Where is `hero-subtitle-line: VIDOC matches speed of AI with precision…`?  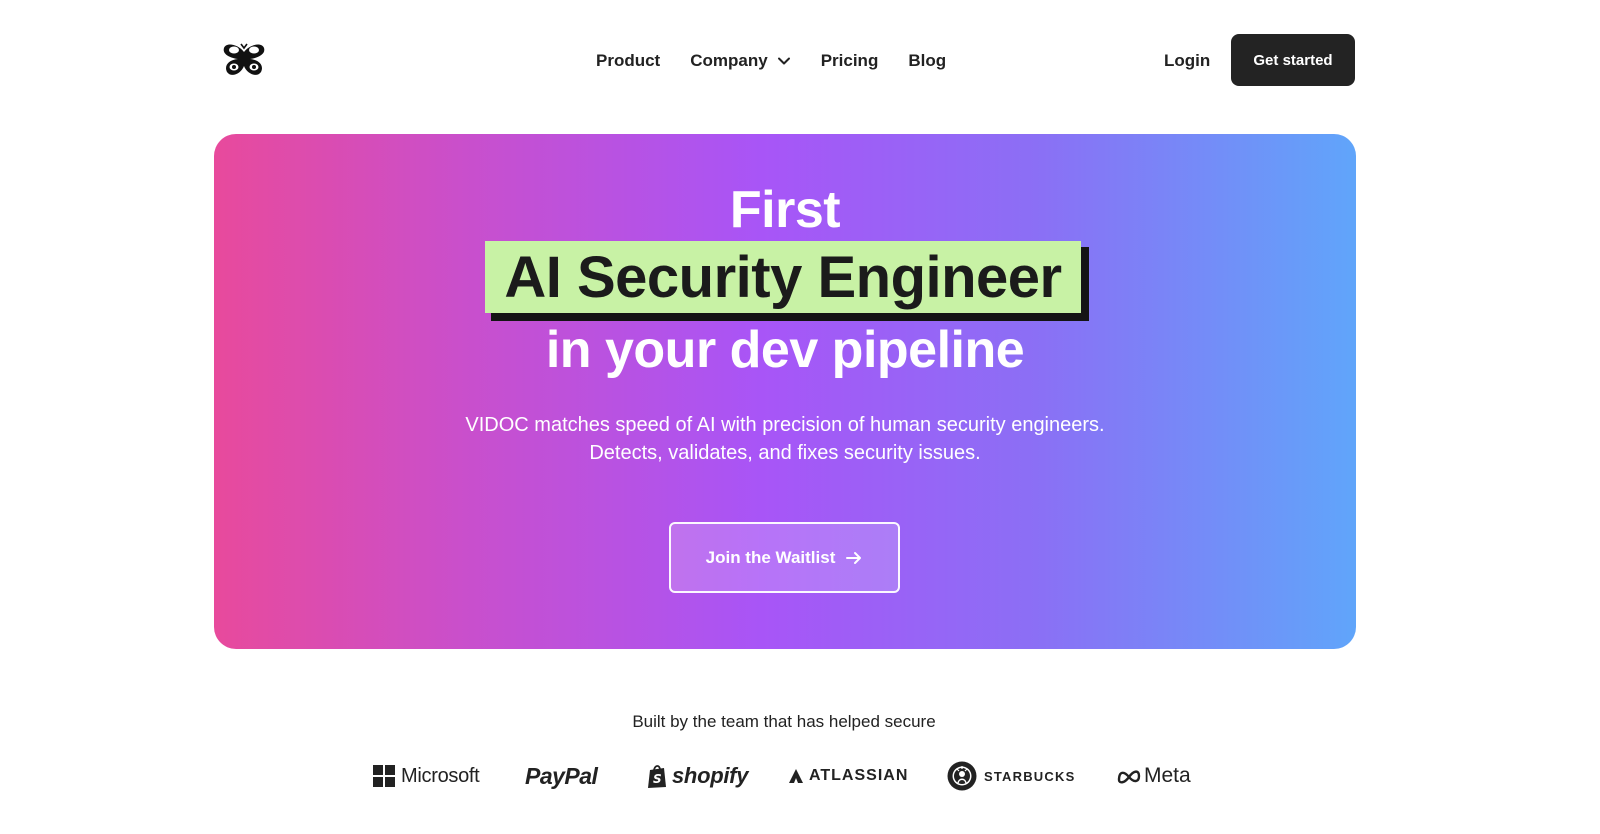 hero-subtitle-line: VIDOC matches speed of AI with precision… is located at coordinates (785, 425).